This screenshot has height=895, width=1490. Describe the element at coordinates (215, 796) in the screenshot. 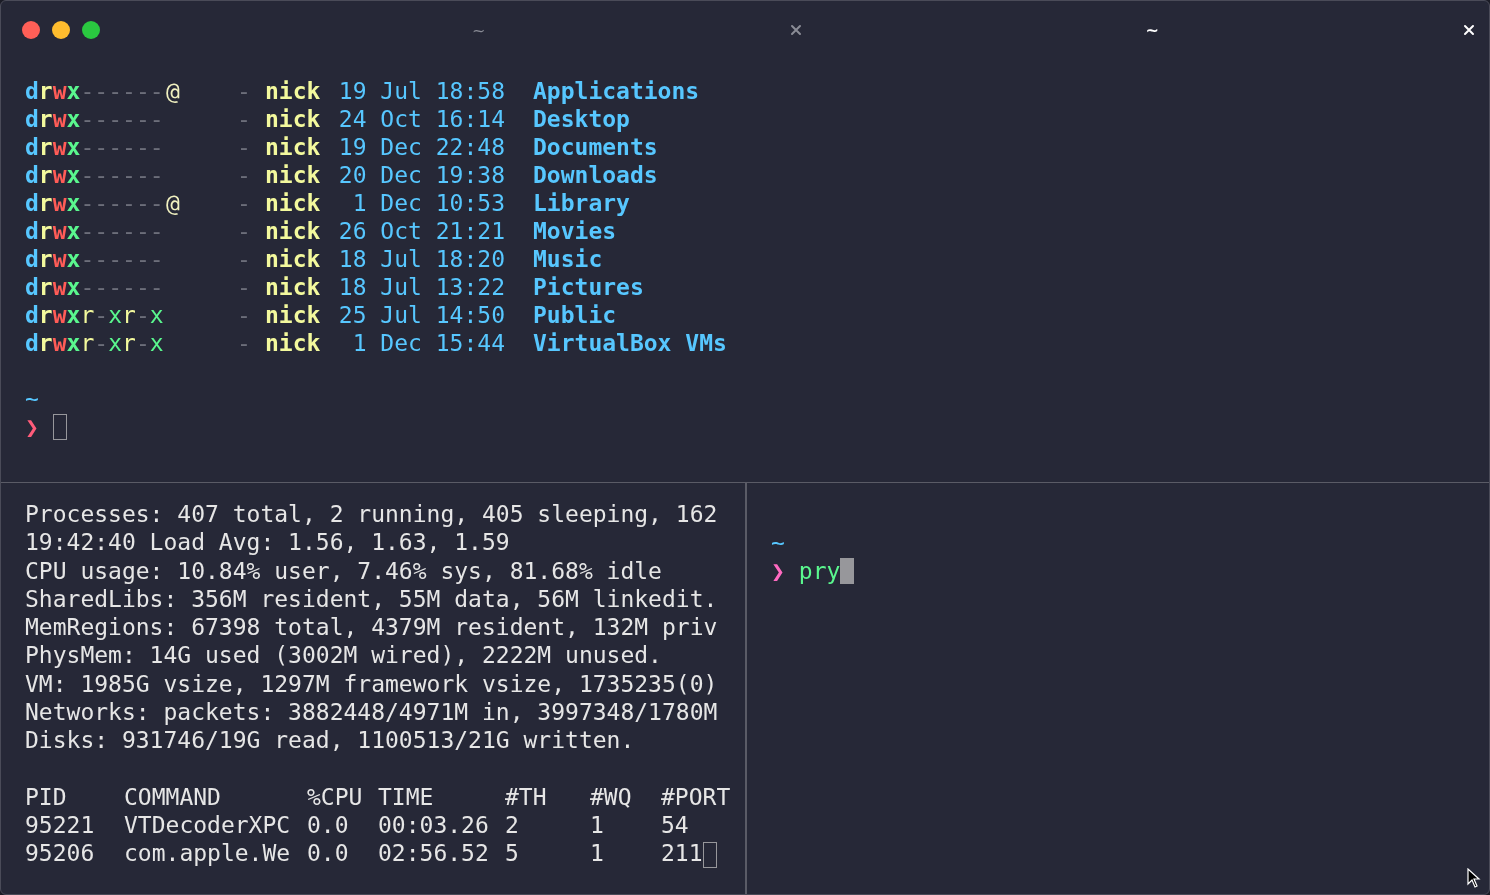

I see `column-header: COMMAND` at that location.